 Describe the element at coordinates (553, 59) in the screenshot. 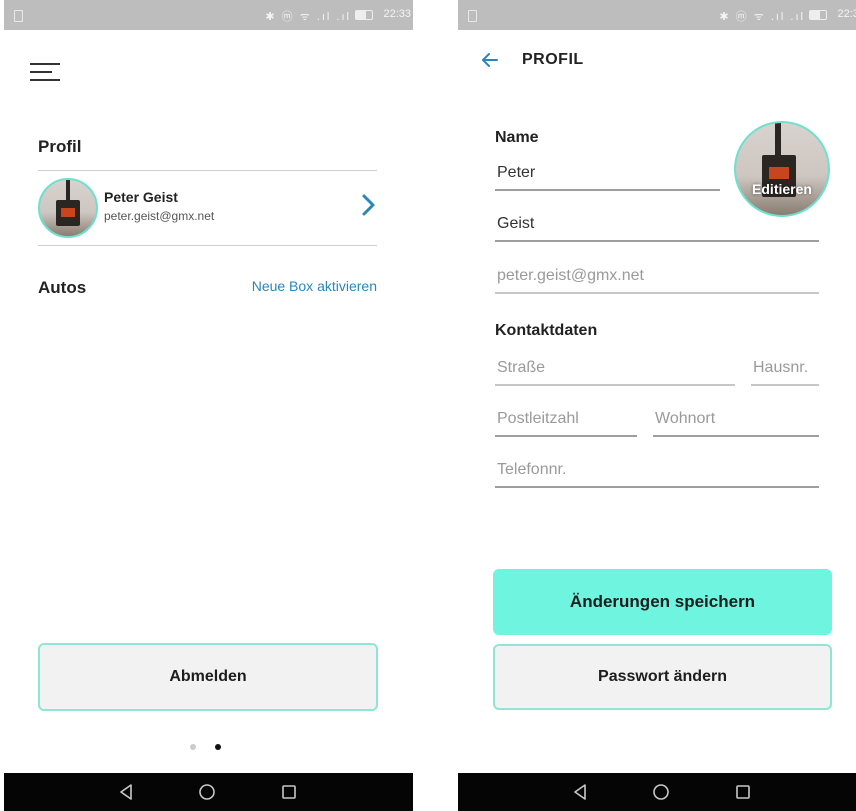

I see `page-title: PROFIL` at that location.